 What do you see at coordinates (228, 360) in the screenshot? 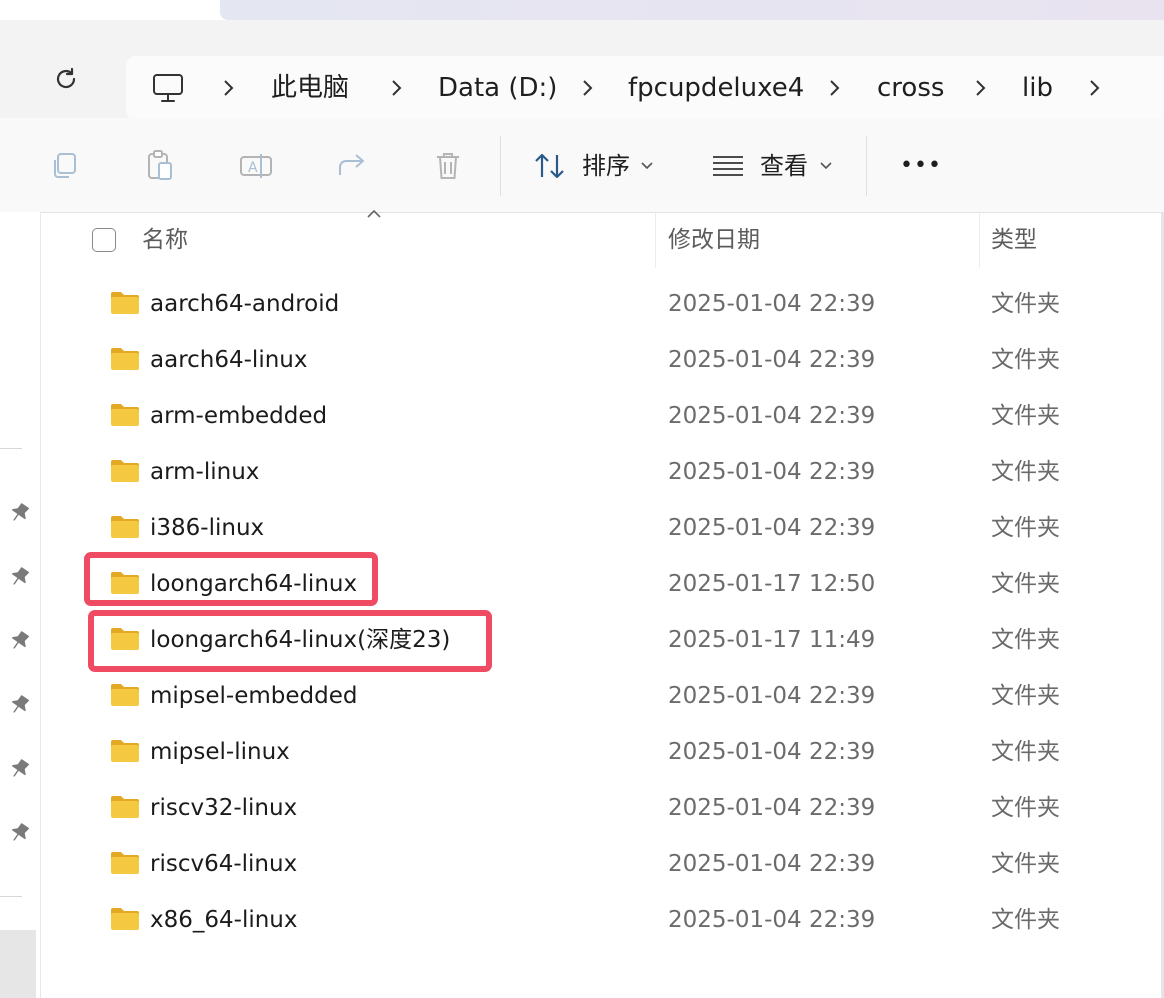
I see `file-name: aarch64-linux` at bounding box center [228, 360].